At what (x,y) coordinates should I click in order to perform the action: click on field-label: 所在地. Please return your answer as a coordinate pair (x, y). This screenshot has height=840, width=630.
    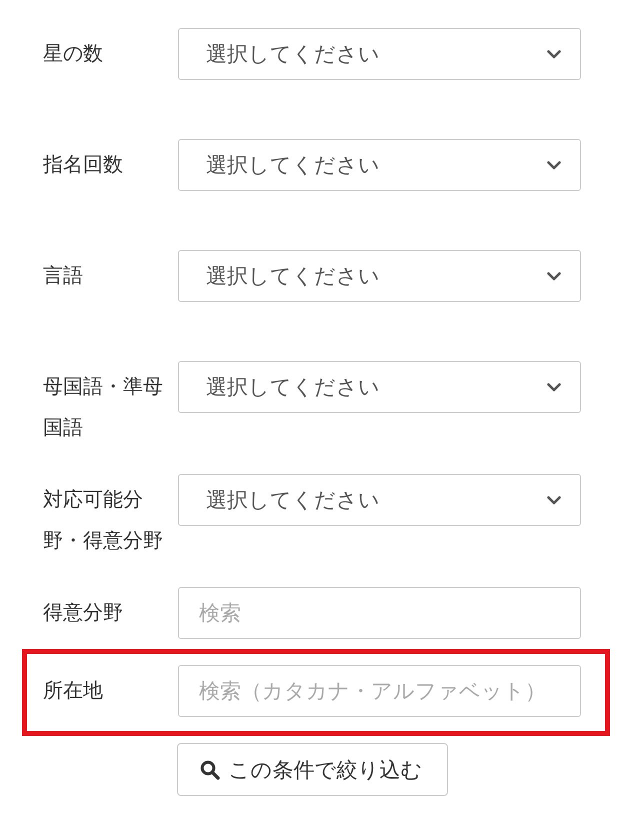
    Looking at the image, I should click on (73, 690).